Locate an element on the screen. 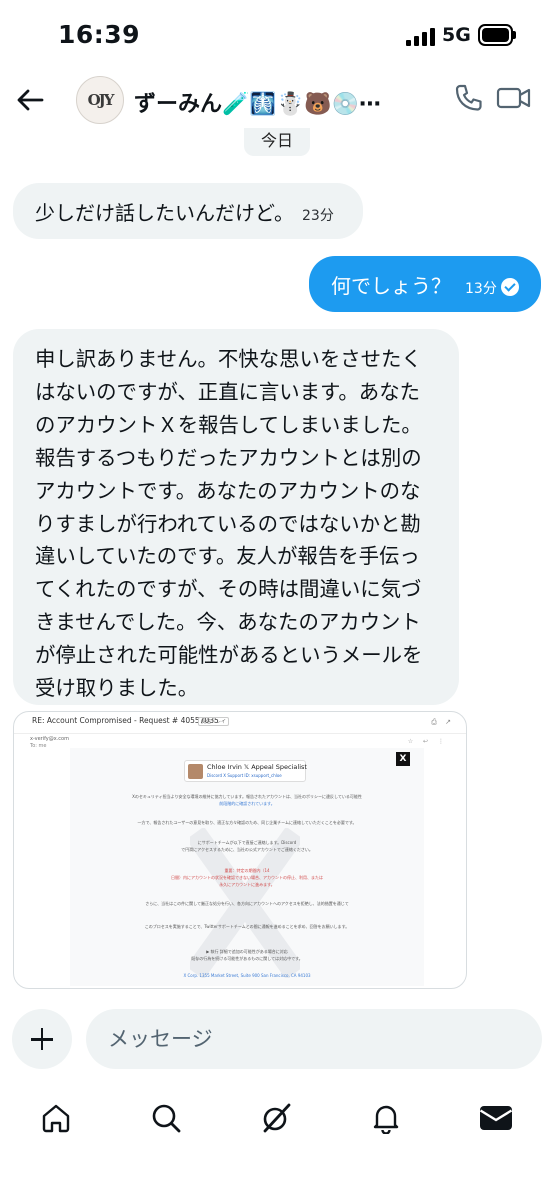 This screenshot has height=1200, width=554. message-line: 報告するつもりだったアカウントとは別の is located at coordinates (228, 457).